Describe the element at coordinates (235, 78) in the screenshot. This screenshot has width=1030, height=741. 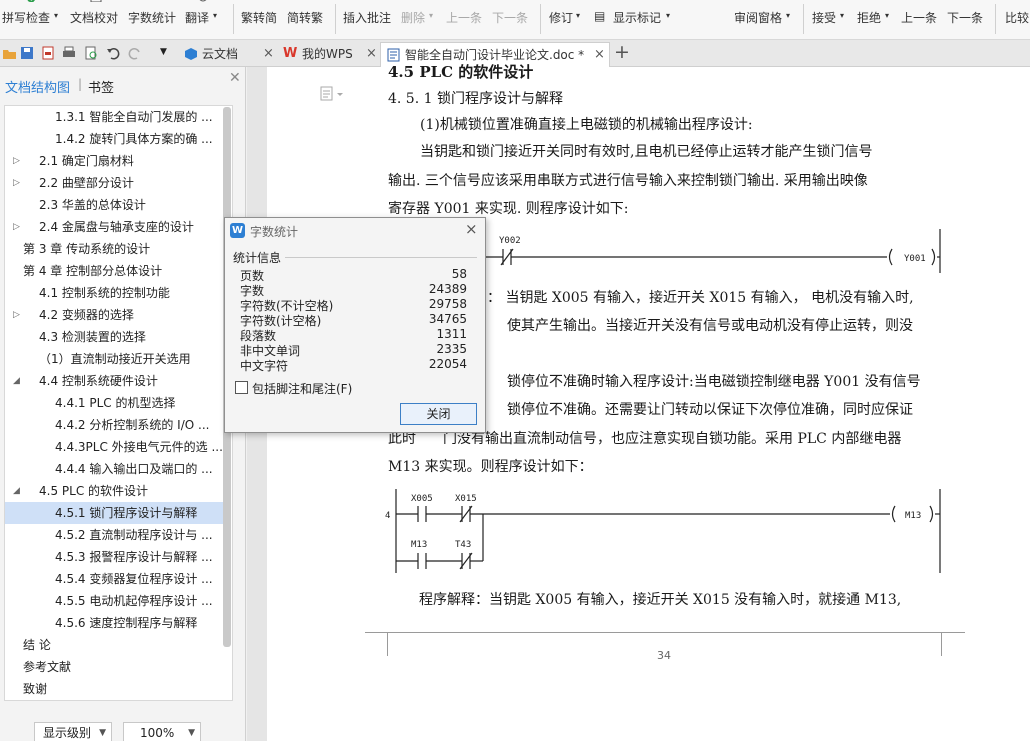
I see `pane-close-icon: ✕` at that location.